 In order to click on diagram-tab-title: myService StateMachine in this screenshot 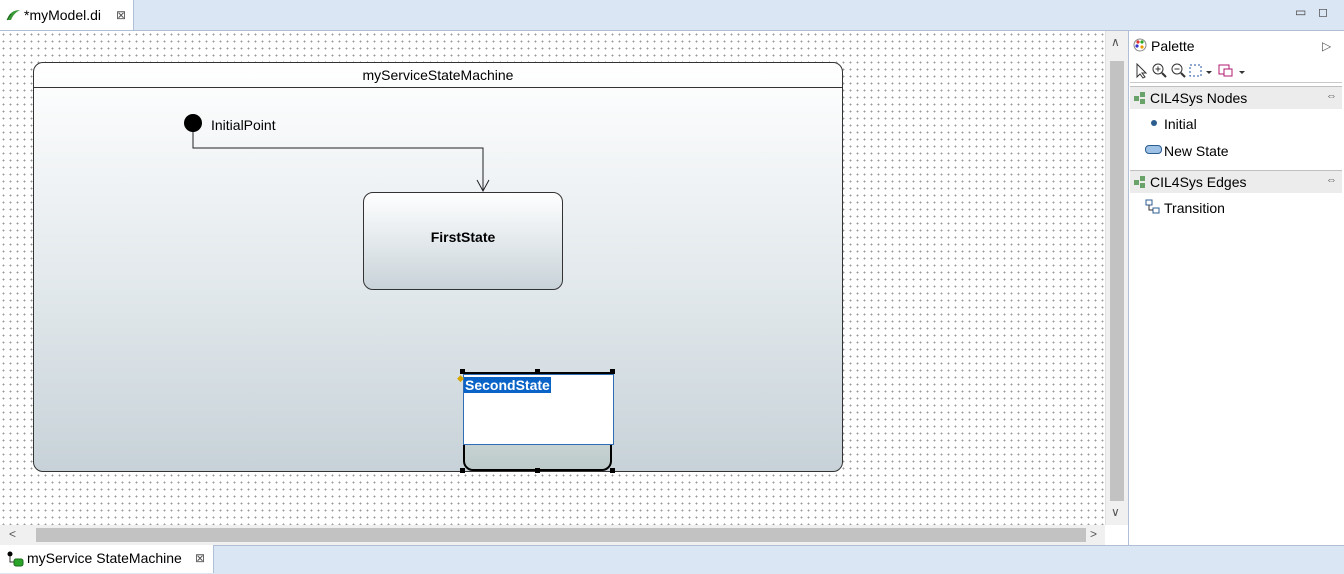, I will do `click(104, 558)`.